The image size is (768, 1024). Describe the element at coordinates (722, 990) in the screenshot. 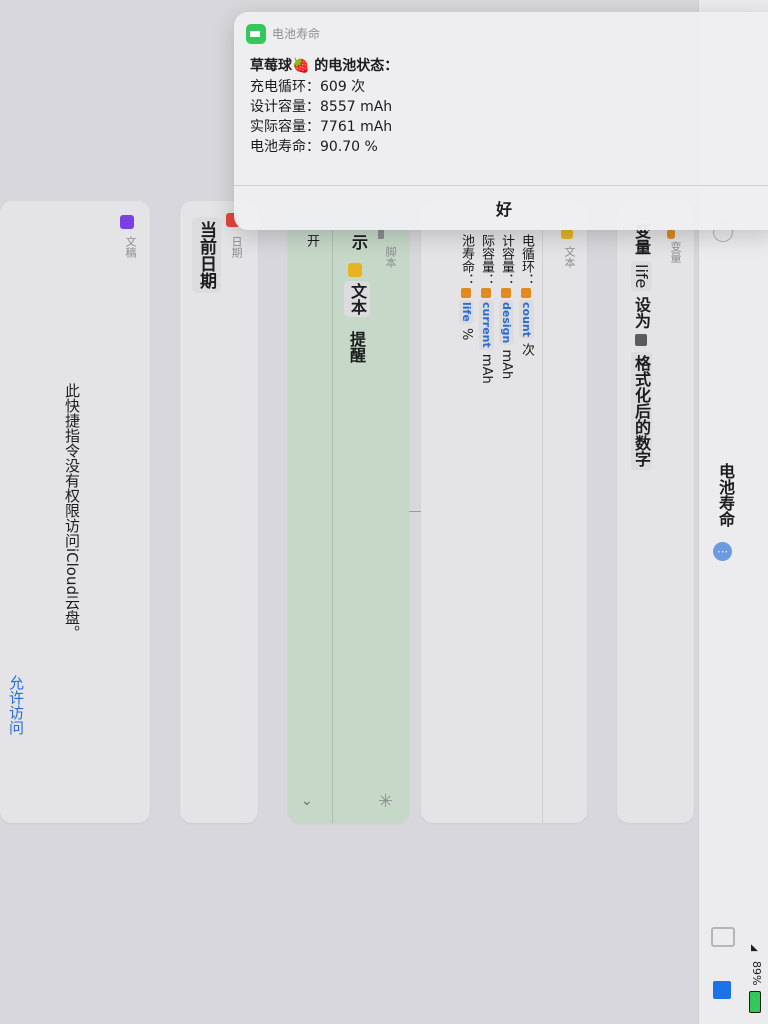

I see `run-stop-button` at that location.